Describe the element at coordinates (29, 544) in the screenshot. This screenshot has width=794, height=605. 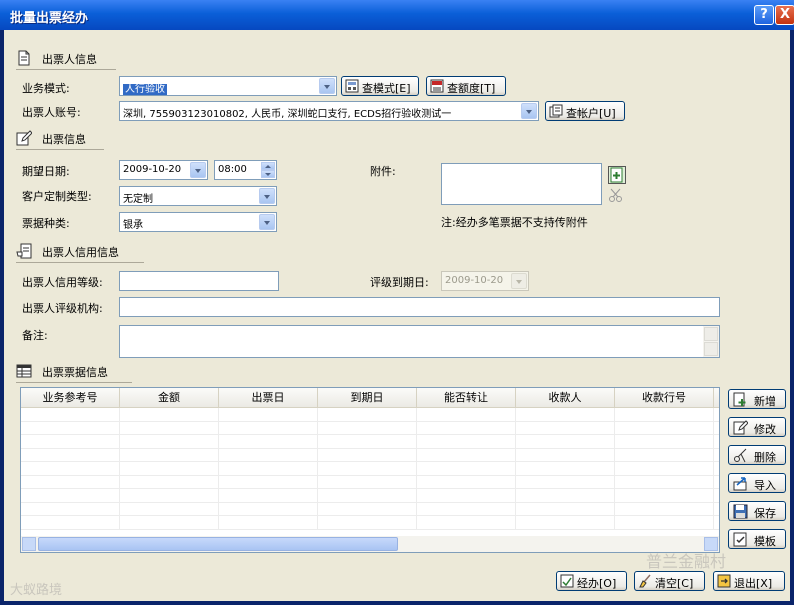
I see `scroll-left-arrow` at that location.